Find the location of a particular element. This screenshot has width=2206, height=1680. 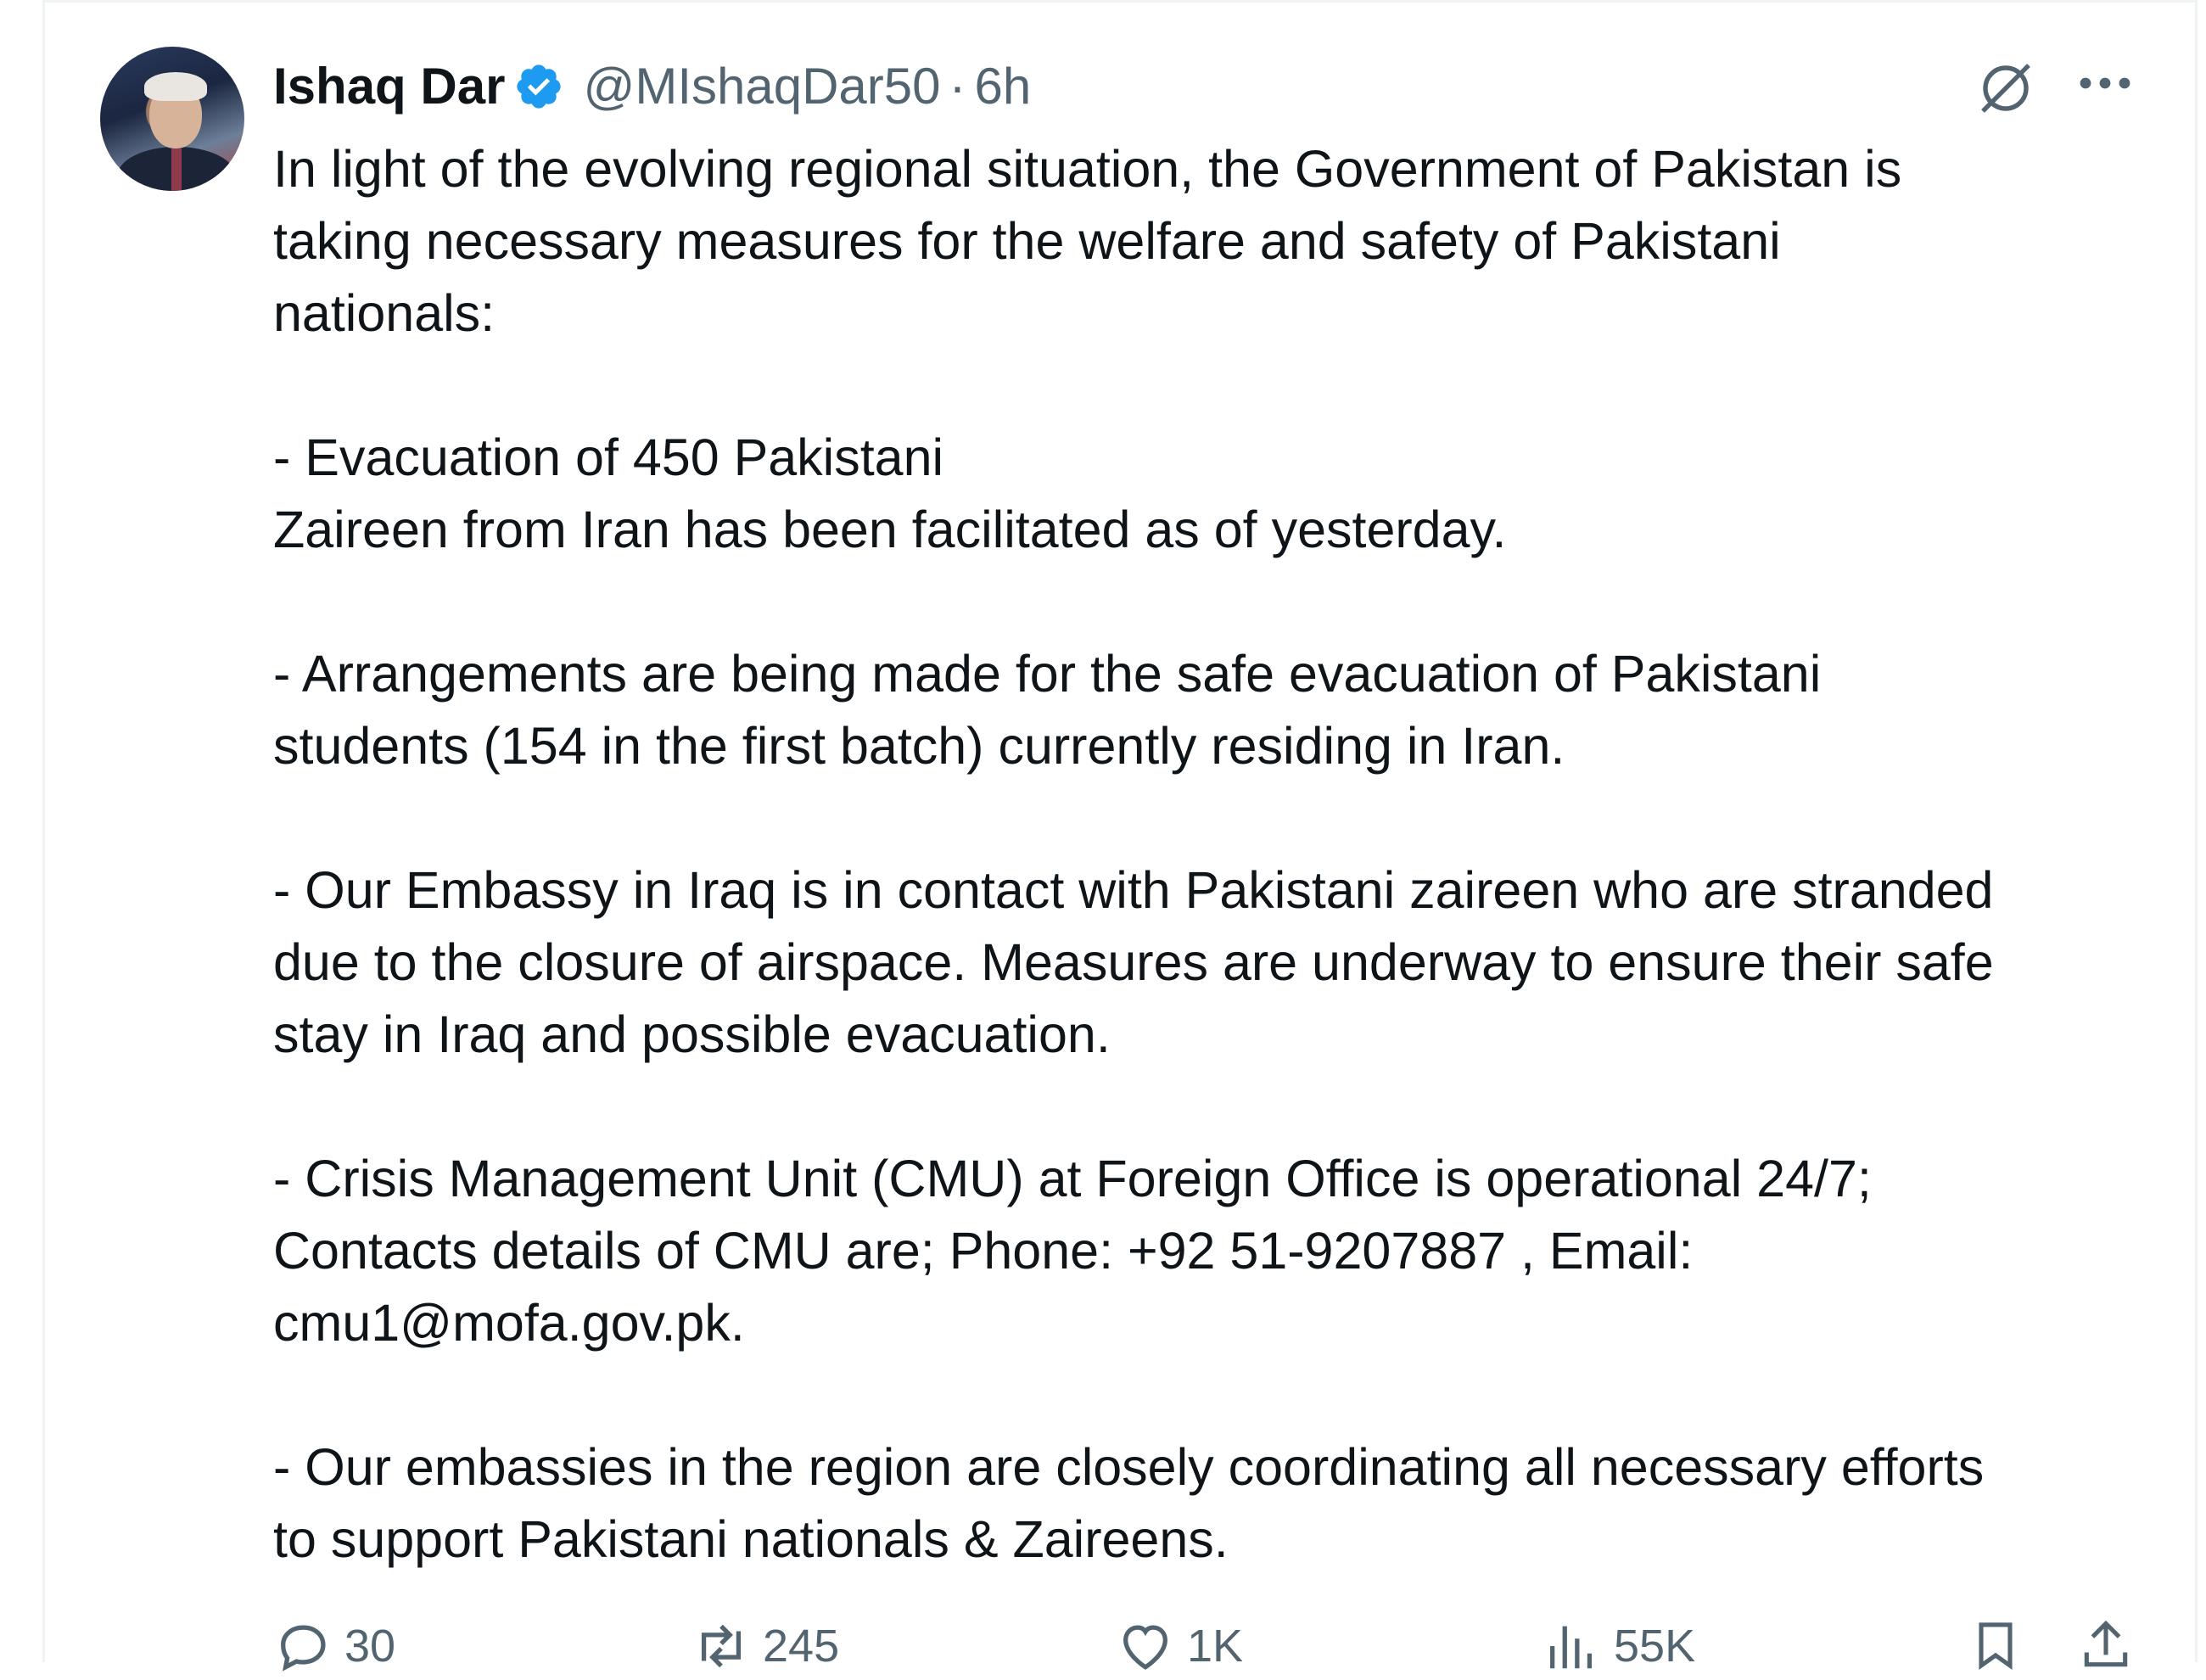

tweet-line: stay in Iraq and possible evacuation. is located at coordinates (692, 1034).